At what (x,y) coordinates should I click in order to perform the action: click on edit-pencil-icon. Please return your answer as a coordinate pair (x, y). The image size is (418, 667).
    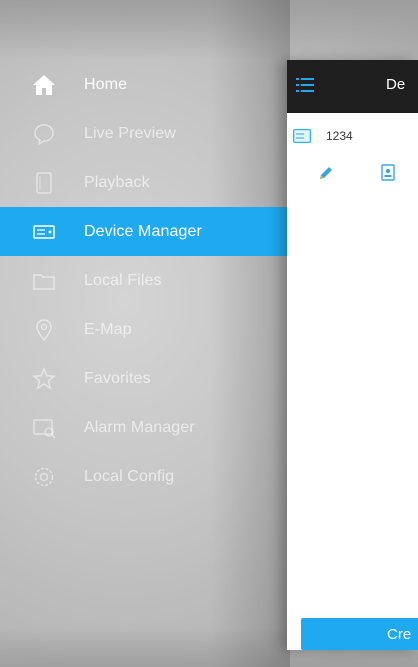
    Looking at the image, I should click on (326, 173).